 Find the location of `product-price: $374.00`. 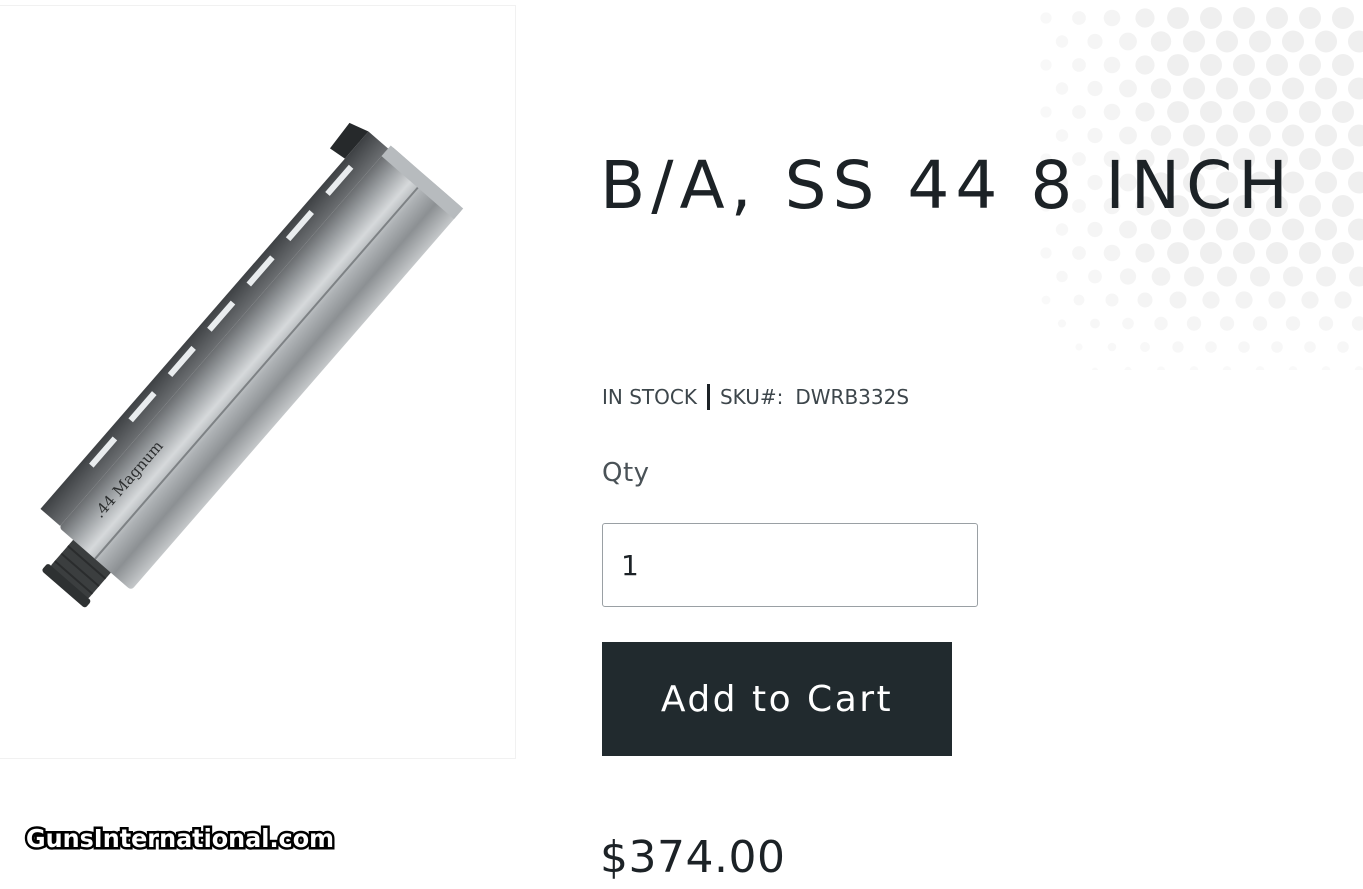

product-price: $374.00 is located at coordinates (693, 857).